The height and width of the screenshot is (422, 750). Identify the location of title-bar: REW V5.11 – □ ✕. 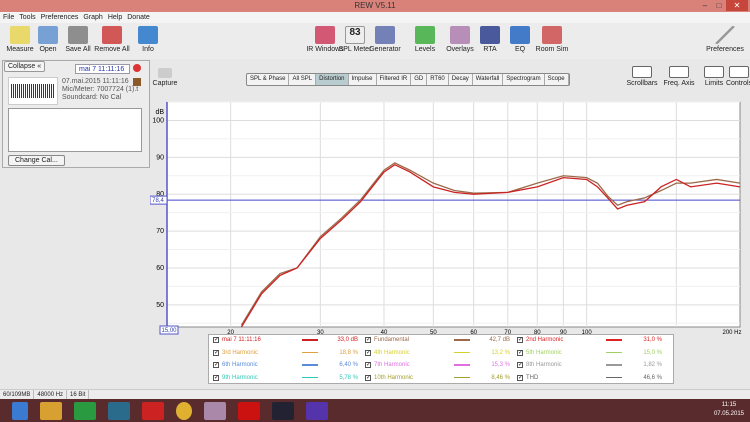
(375, 6).